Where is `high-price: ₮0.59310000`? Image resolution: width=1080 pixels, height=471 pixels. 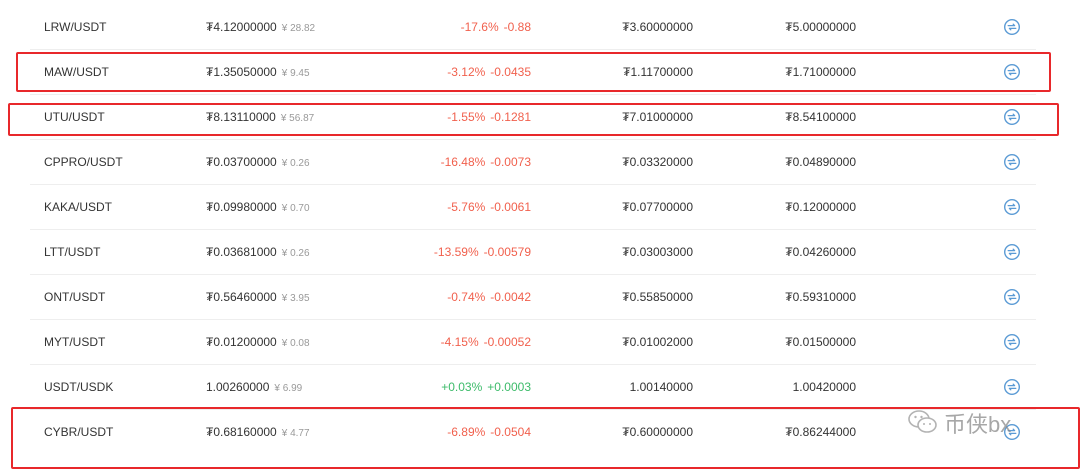 high-price: ₮0.59310000 is located at coordinates (820, 297).